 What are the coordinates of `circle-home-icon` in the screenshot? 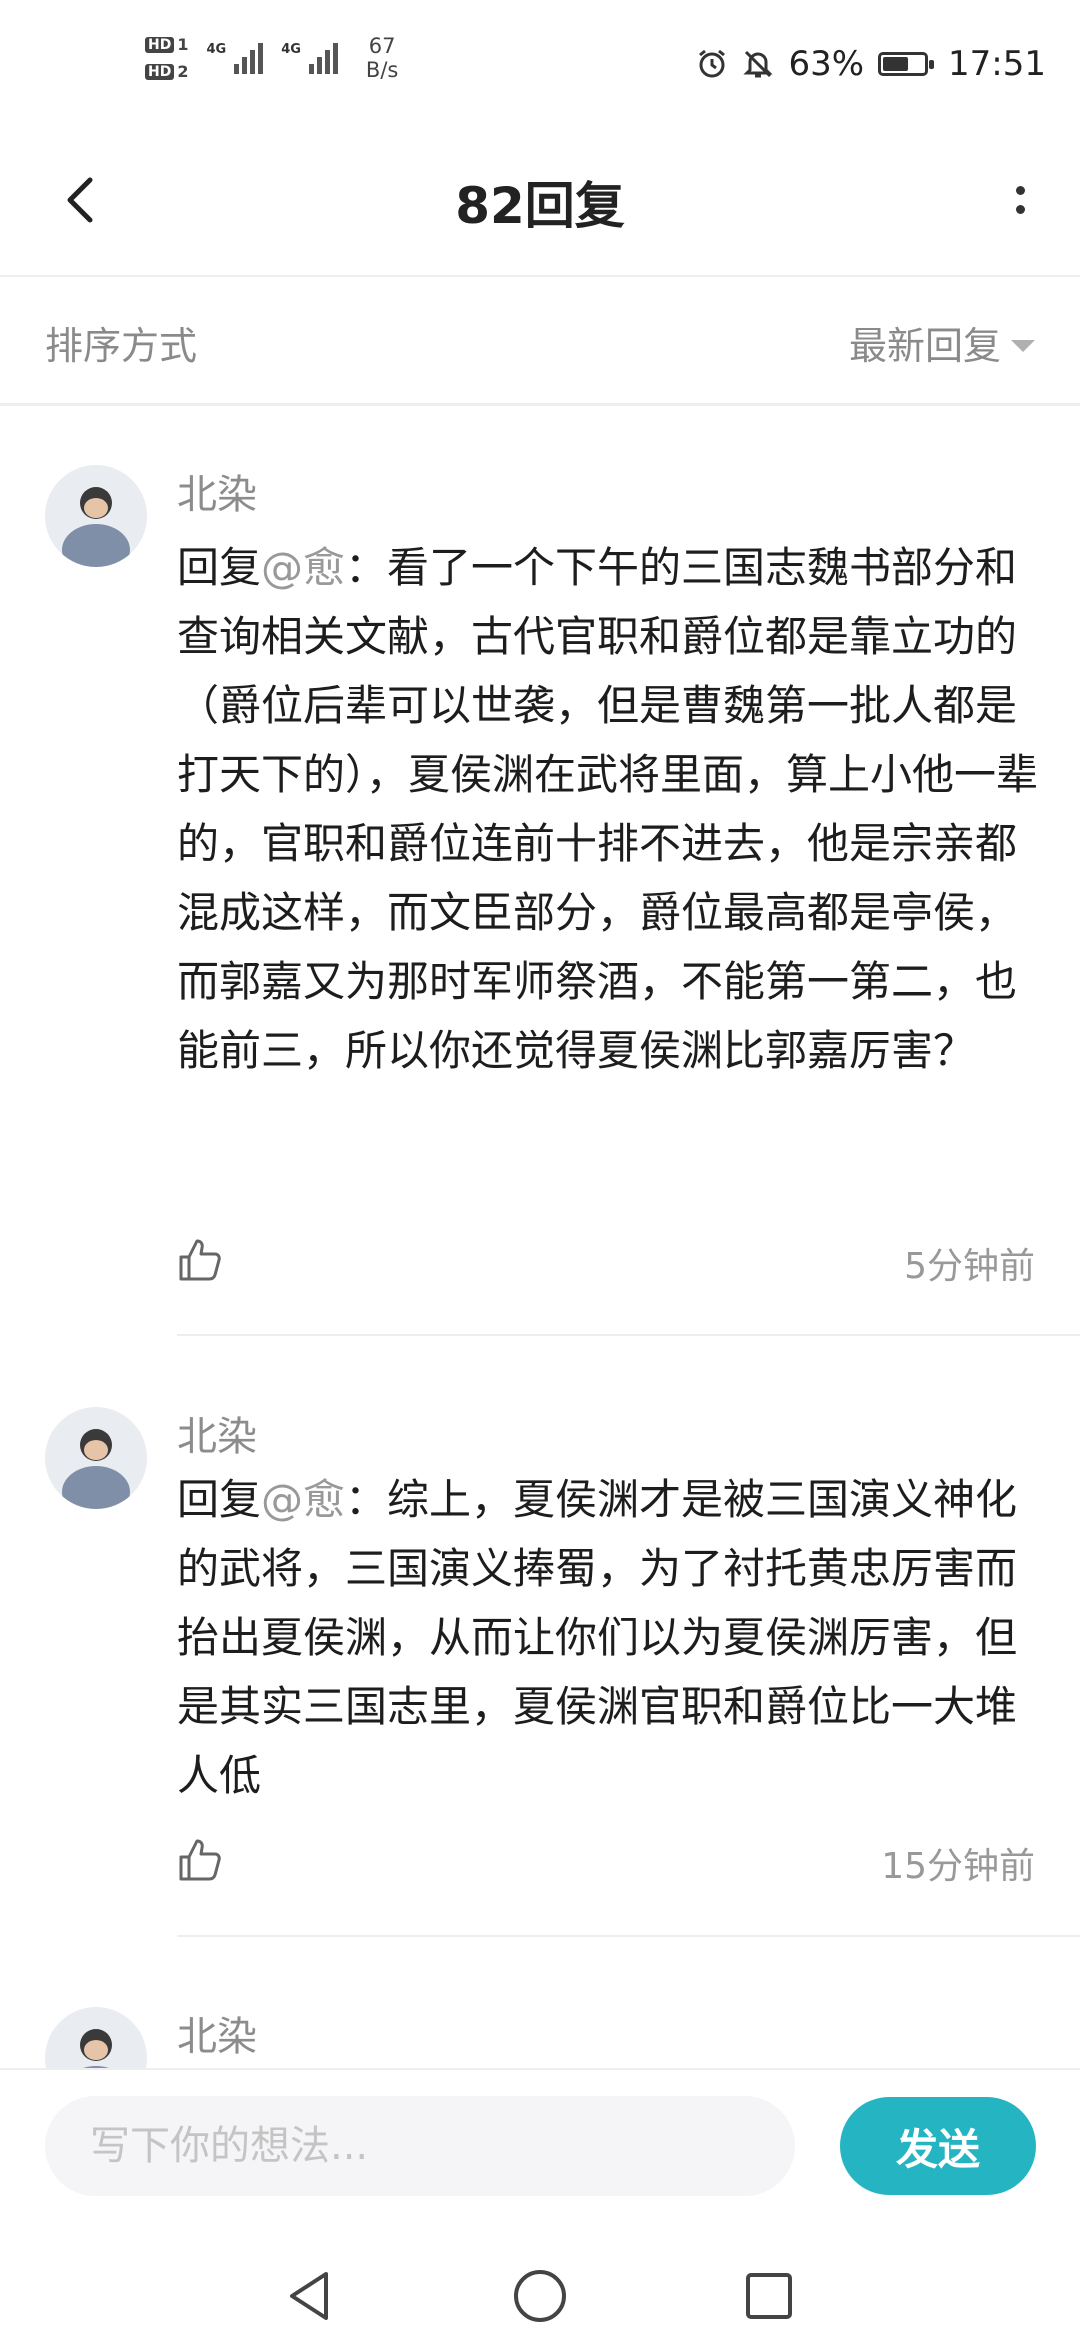 It's located at (540, 2296).